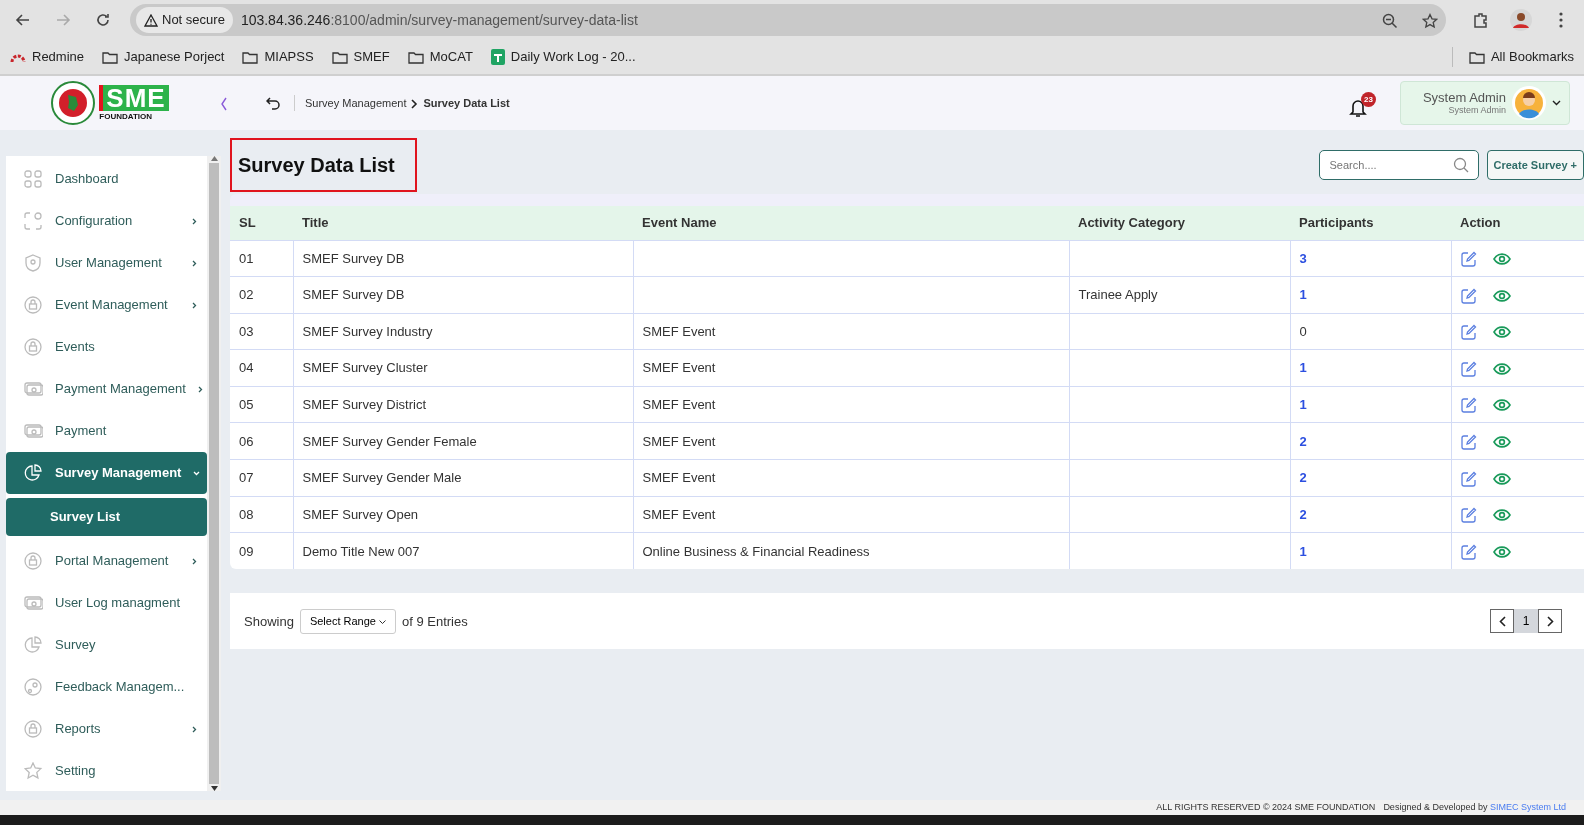 The image size is (1584, 825). What do you see at coordinates (47, 57) in the screenshot?
I see `bookmark: Redmine` at bounding box center [47, 57].